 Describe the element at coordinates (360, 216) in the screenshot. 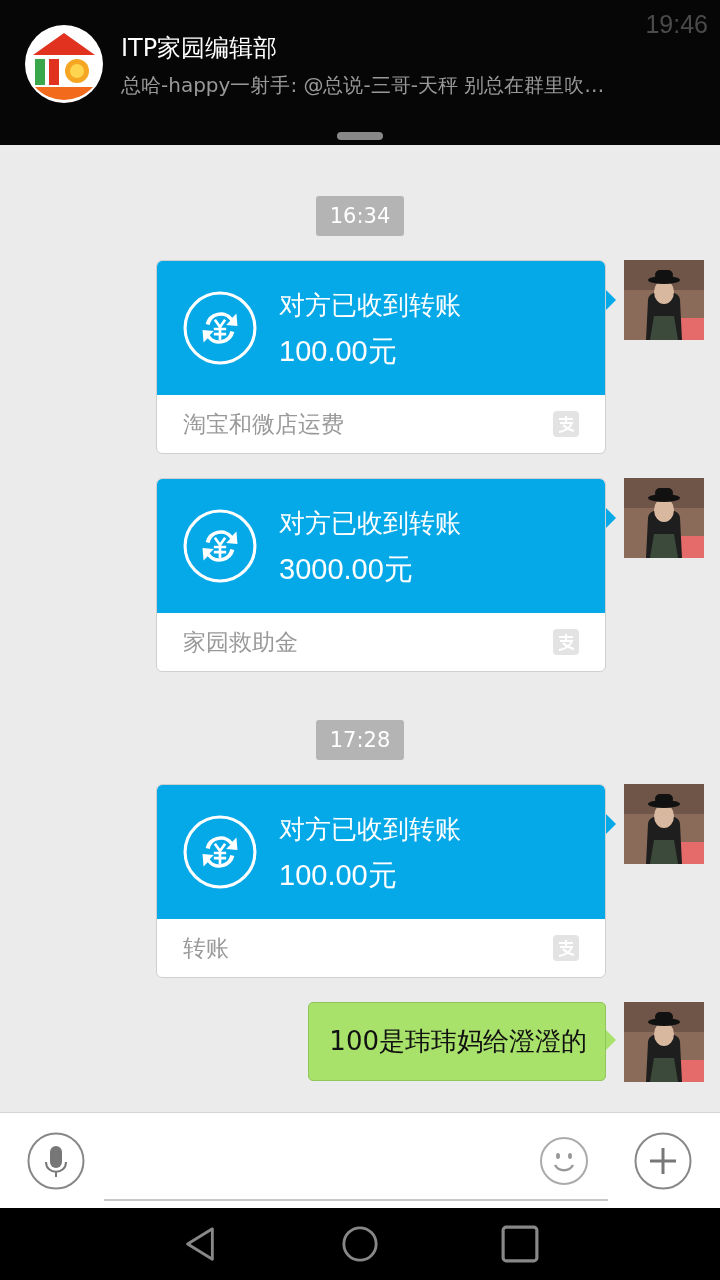

I see `time-stamp: 16:34` at that location.